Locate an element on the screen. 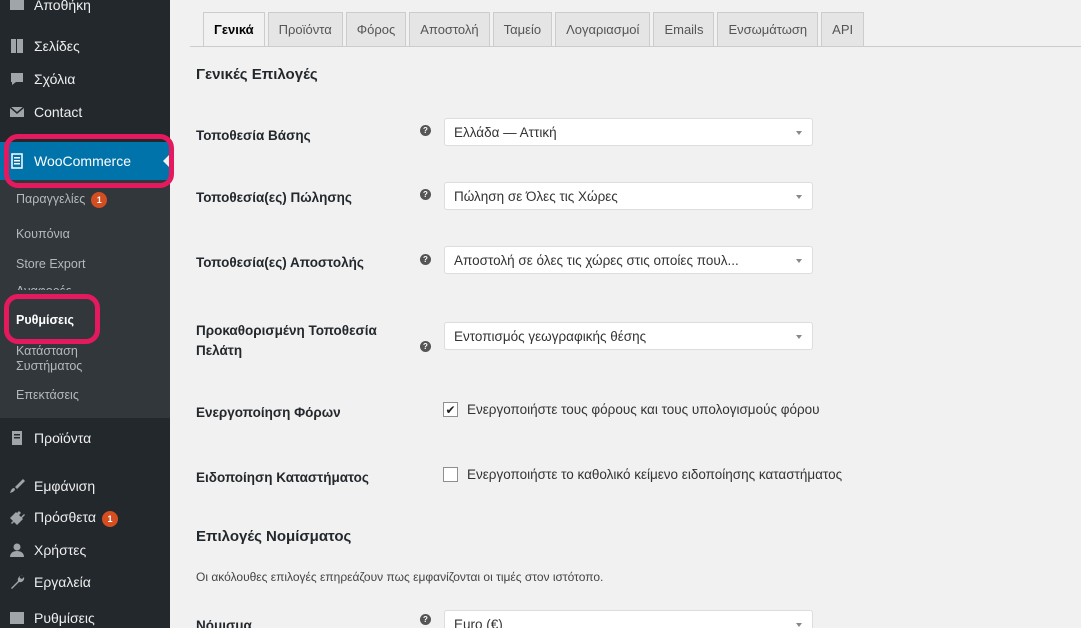 The height and width of the screenshot is (628, 1081). tools-icon is located at coordinates (17, 582).